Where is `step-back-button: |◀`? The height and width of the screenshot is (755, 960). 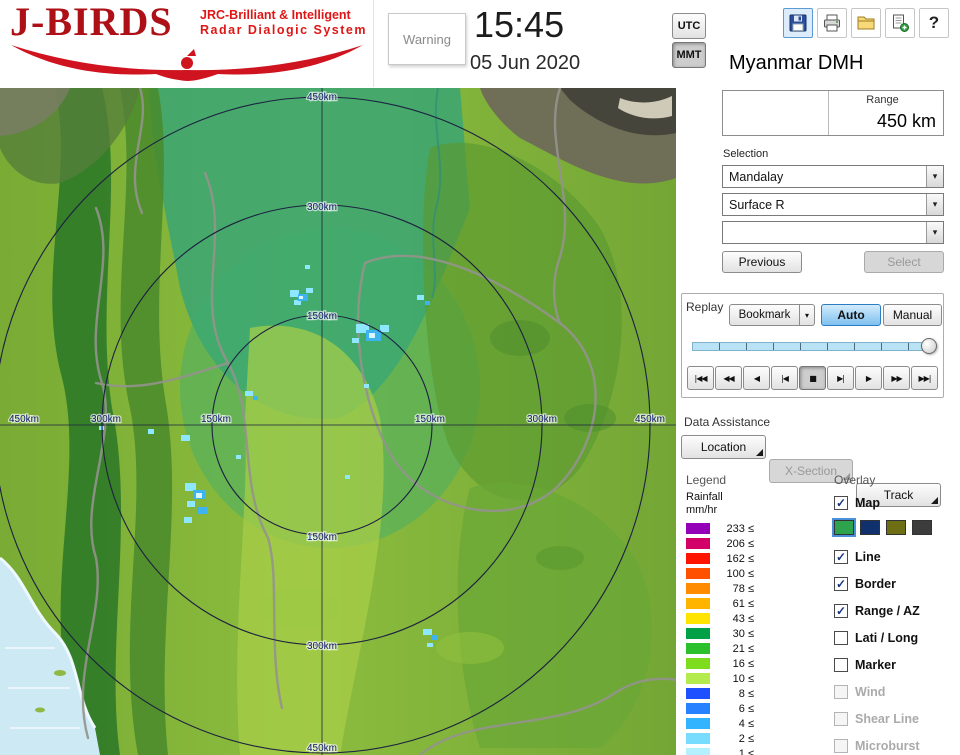 step-back-button: |◀ is located at coordinates (784, 378).